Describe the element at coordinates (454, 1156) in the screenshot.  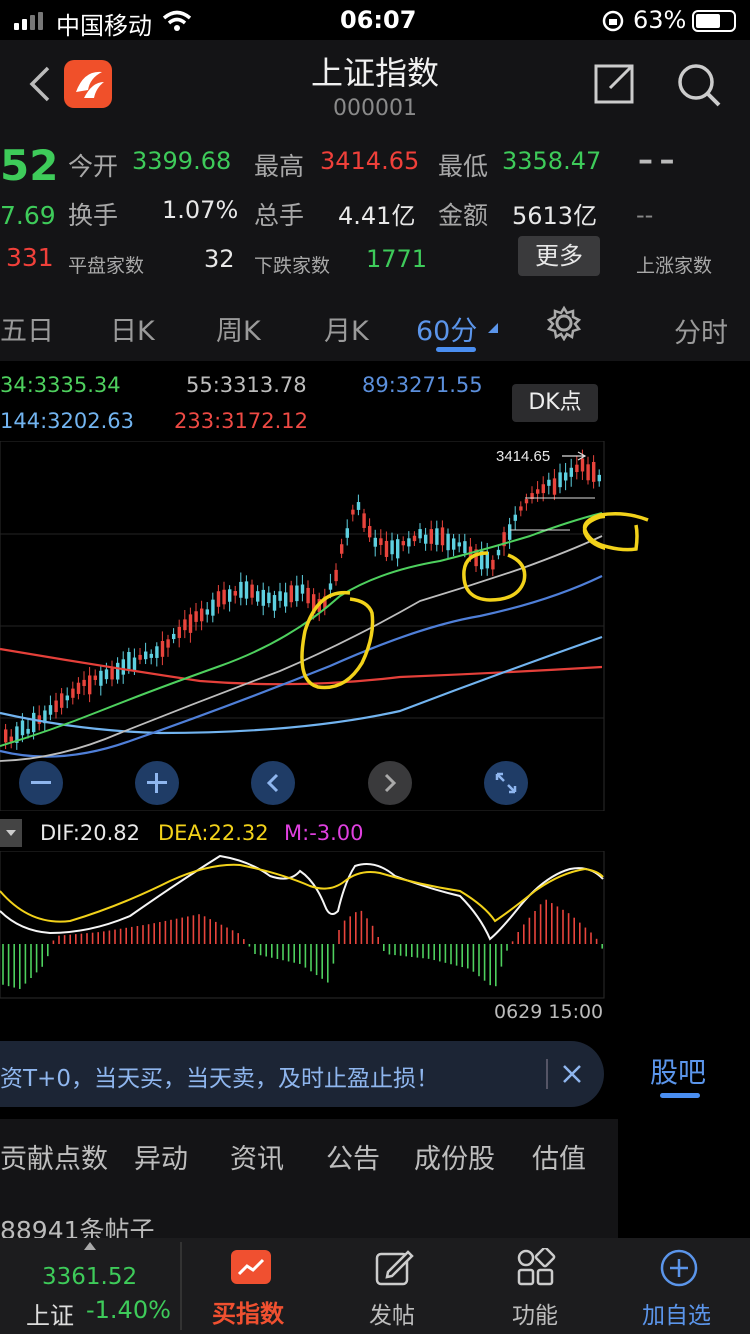
I see `tab-constituents: 成份股` at that location.